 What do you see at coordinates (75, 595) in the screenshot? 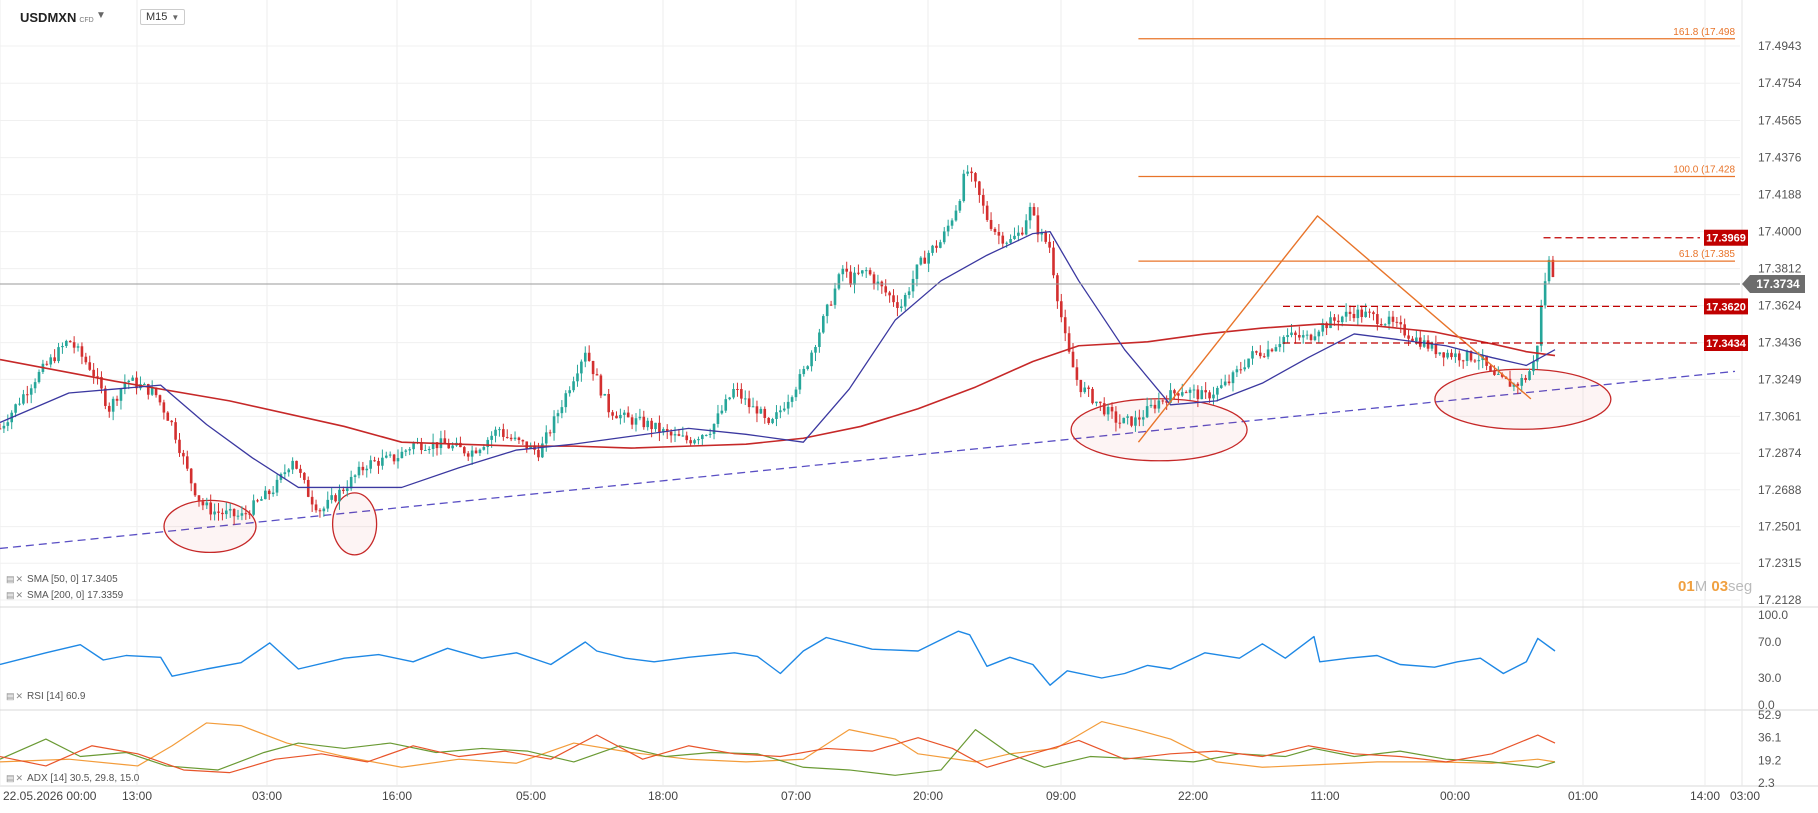
I see `sma200-label: SMA [200, 0] 17.3359` at bounding box center [75, 595].